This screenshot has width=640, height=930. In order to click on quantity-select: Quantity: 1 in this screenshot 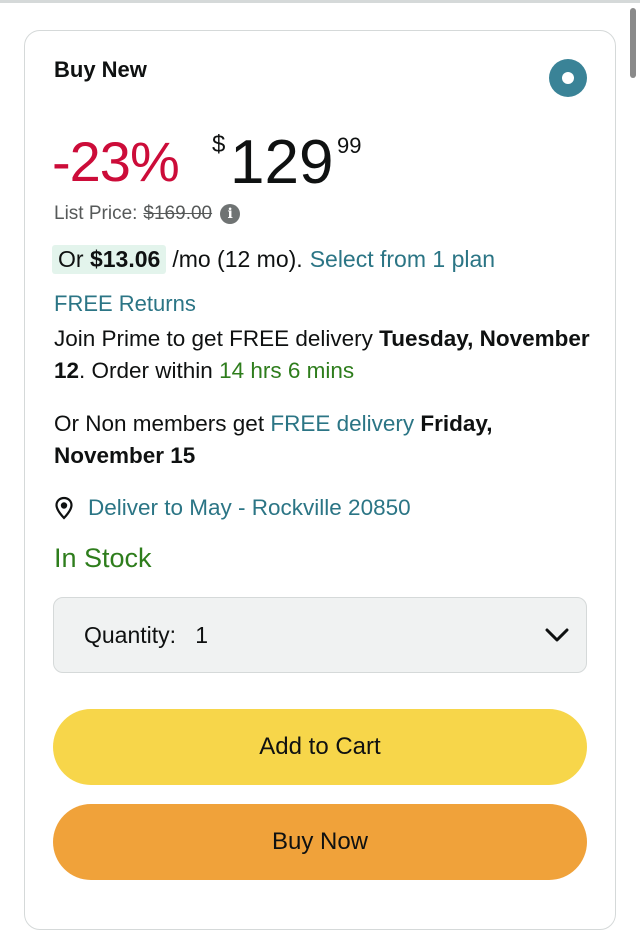, I will do `click(320, 635)`.